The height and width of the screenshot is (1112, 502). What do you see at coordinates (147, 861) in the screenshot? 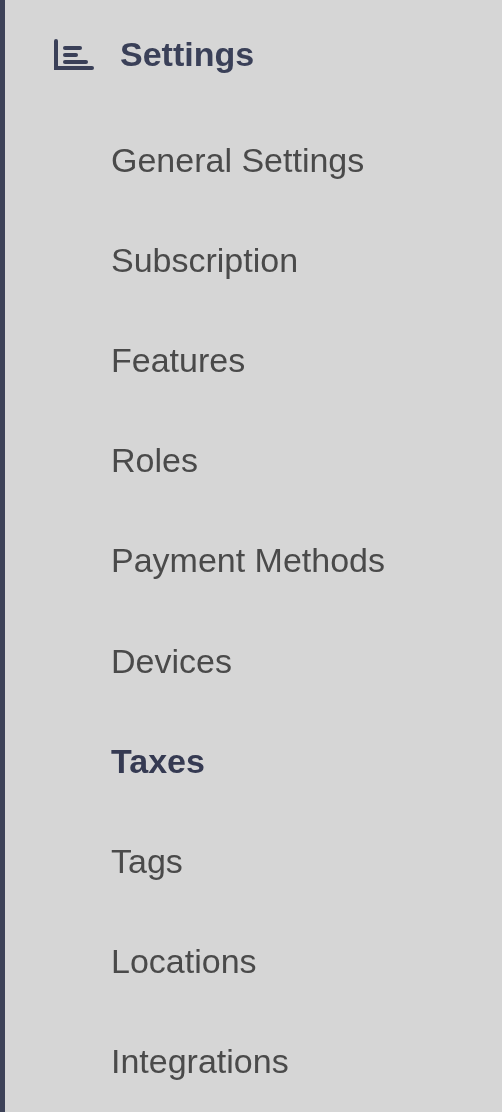
I see `menu-item: Tags` at bounding box center [147, 861].